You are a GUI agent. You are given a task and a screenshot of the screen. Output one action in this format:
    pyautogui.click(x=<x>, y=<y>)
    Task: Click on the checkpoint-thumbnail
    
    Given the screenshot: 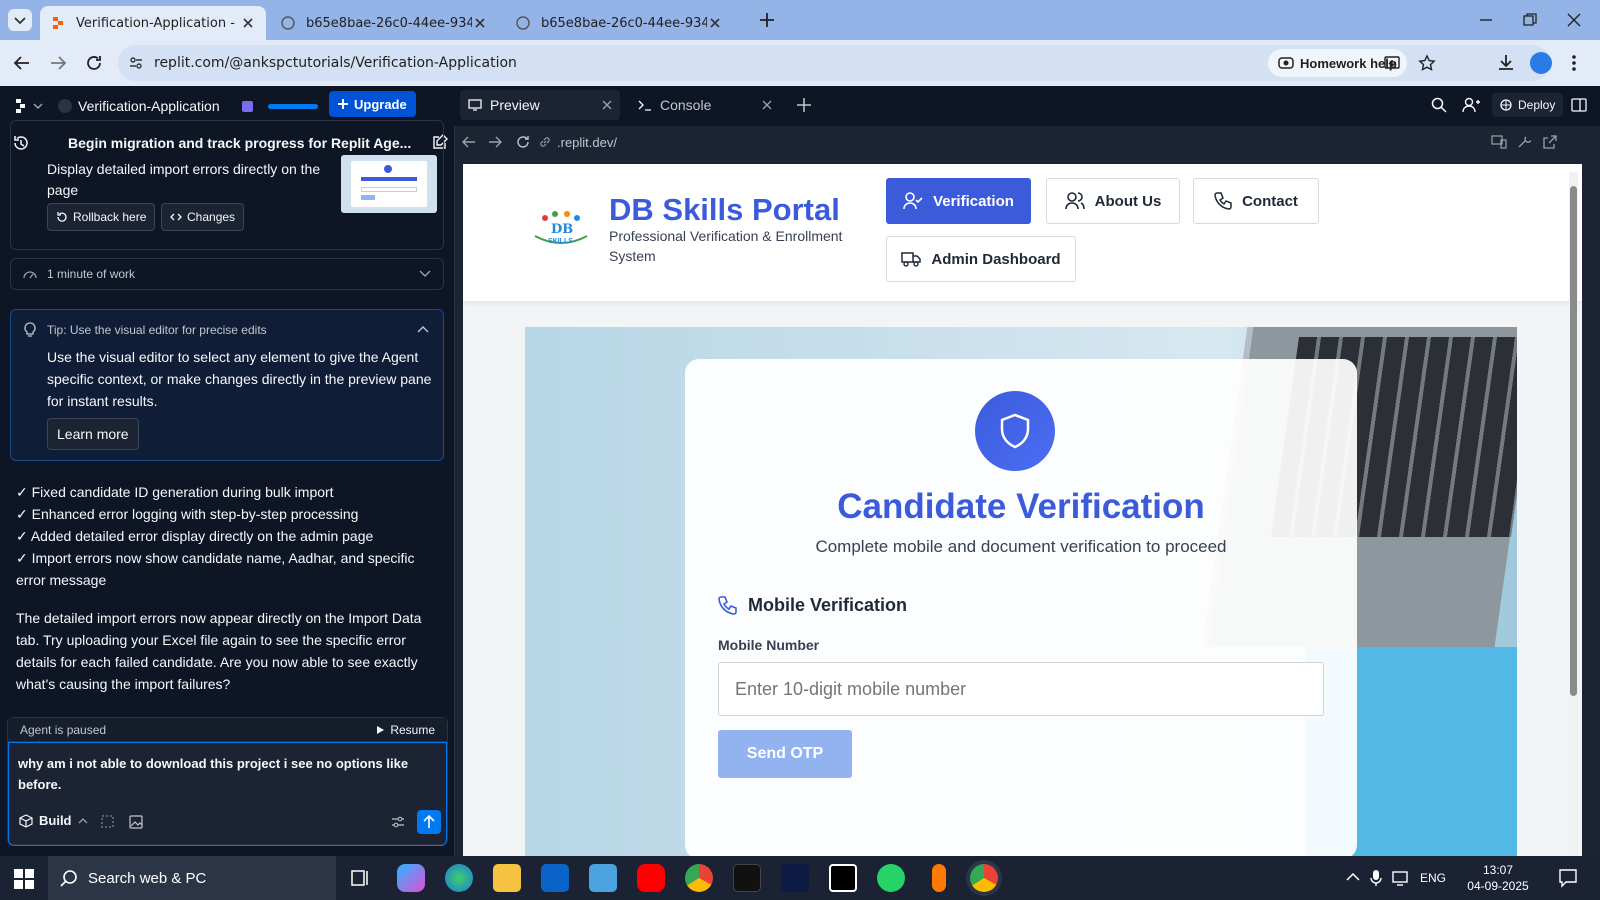 What is the action you would take?
    pyautogui.click(x=389, y=184)
    